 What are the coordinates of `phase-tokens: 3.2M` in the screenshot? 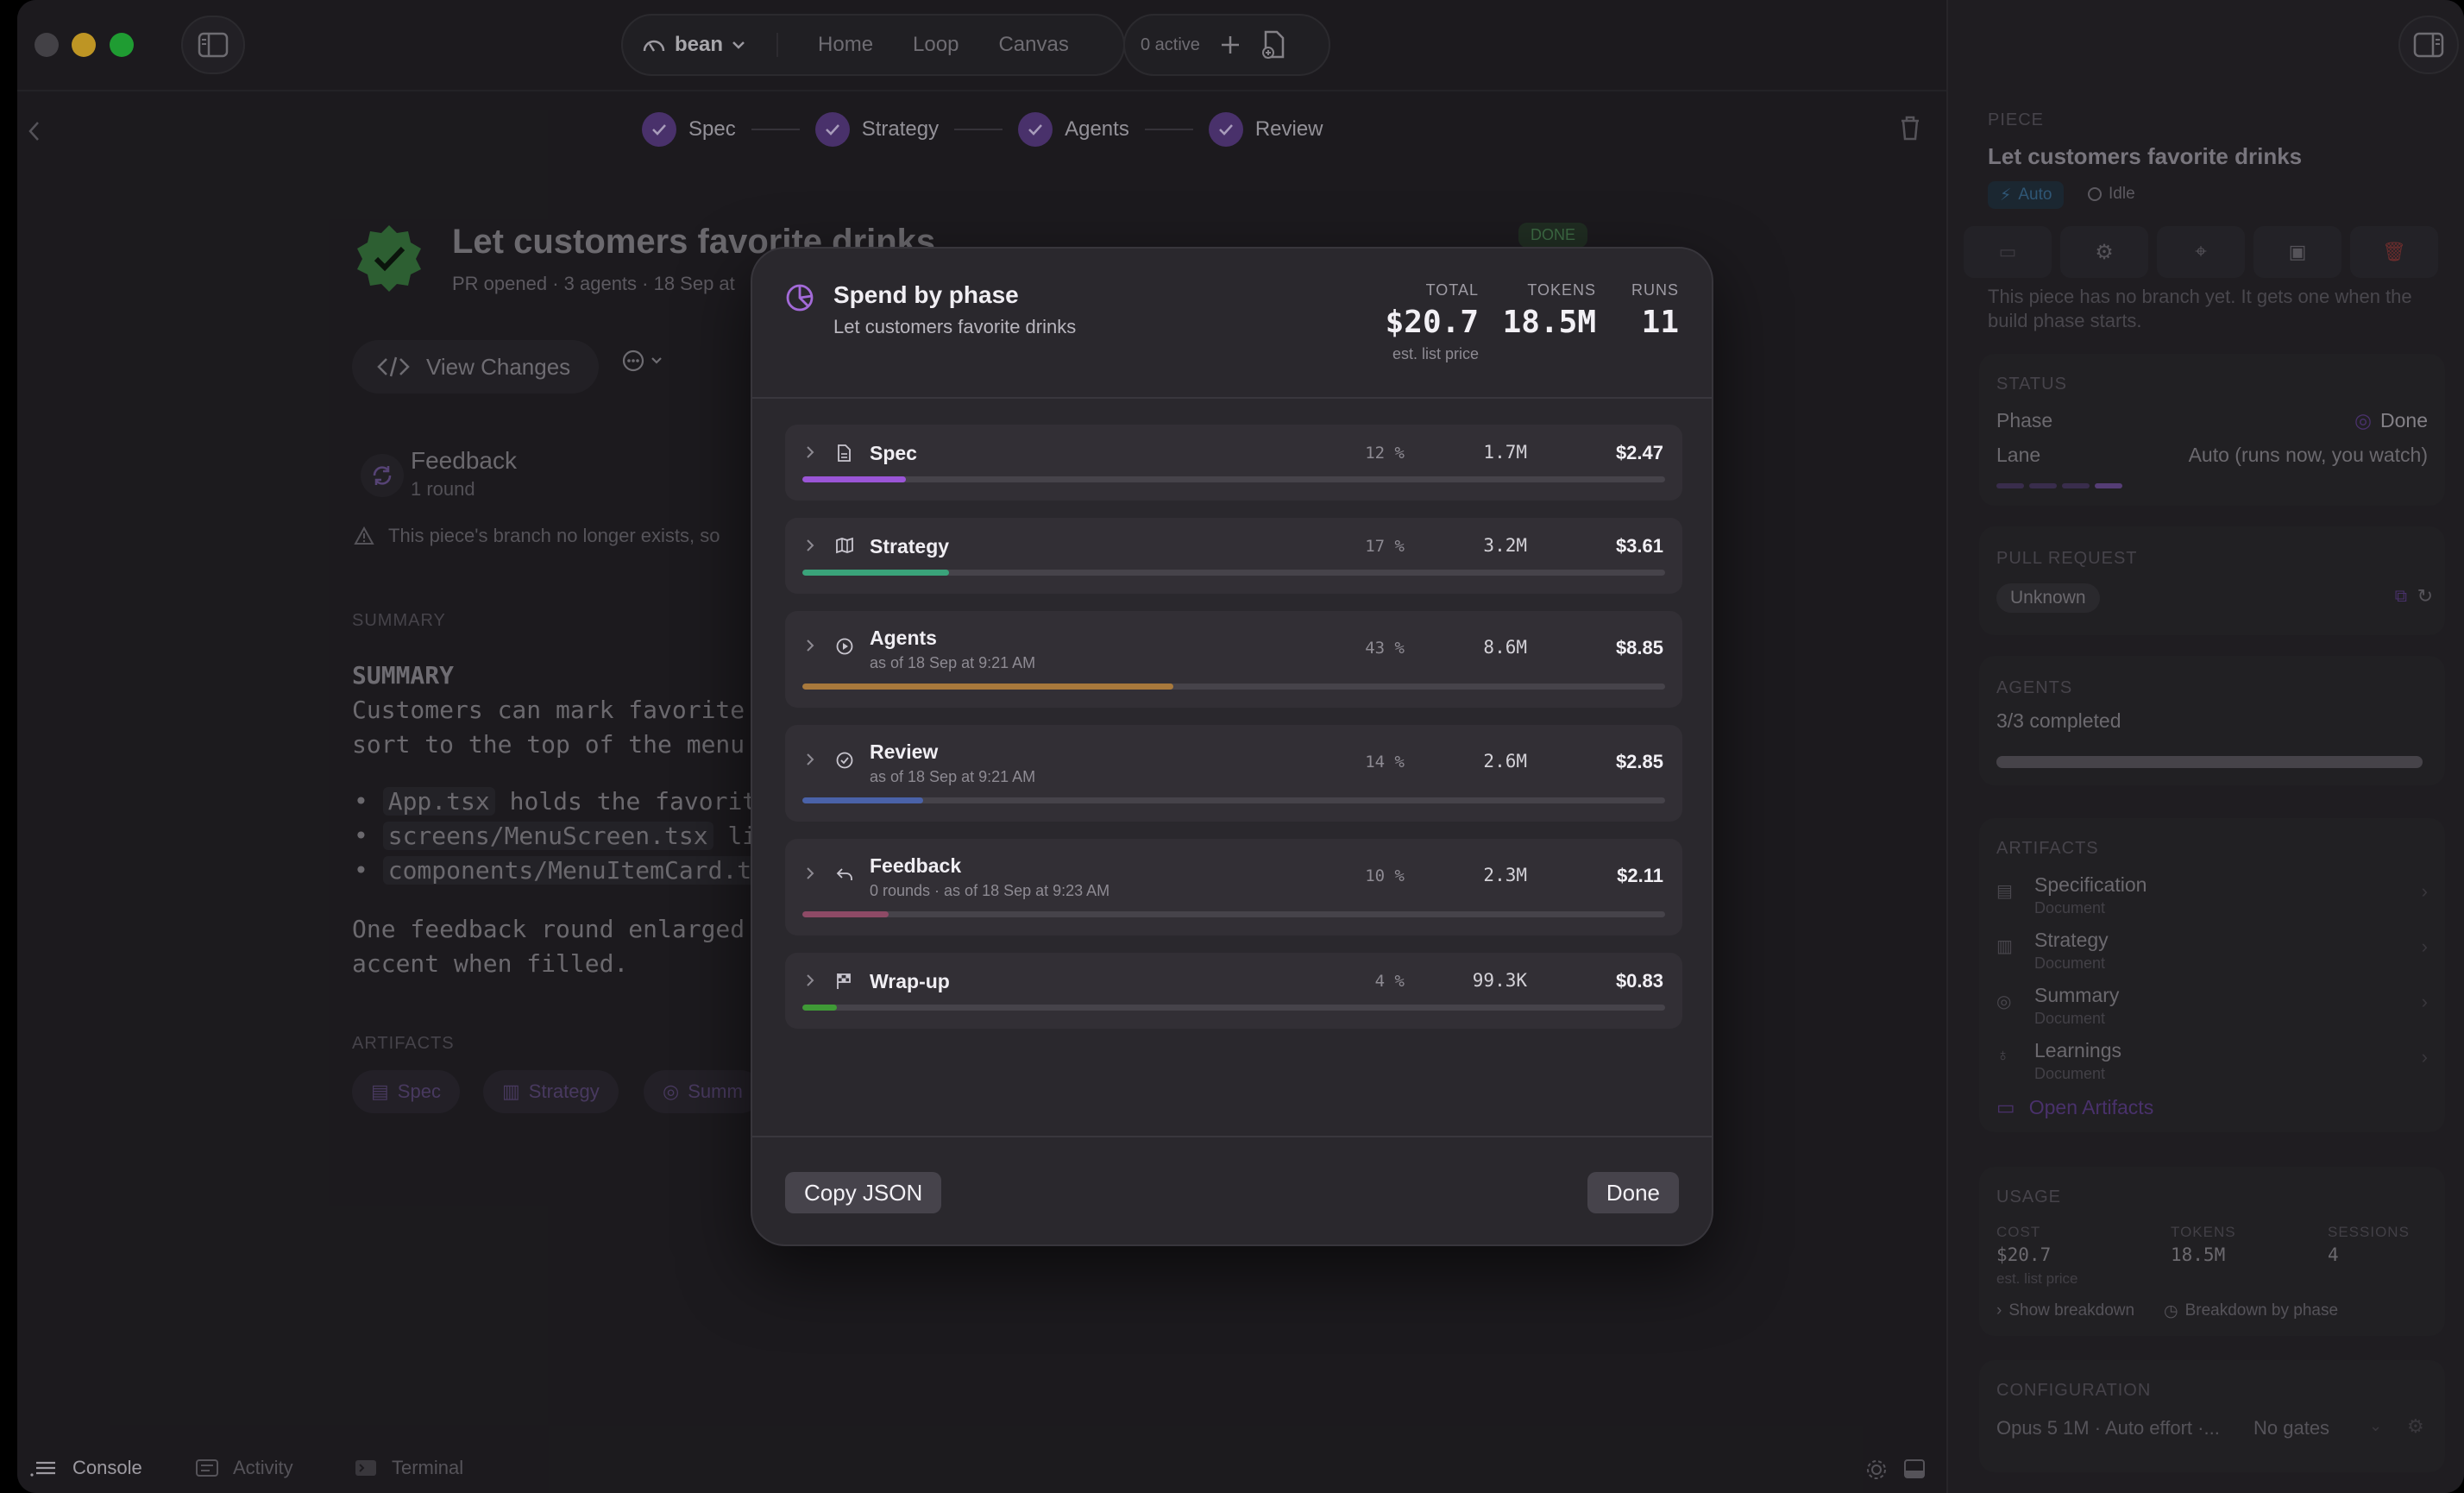 It's located at (1505, 546).